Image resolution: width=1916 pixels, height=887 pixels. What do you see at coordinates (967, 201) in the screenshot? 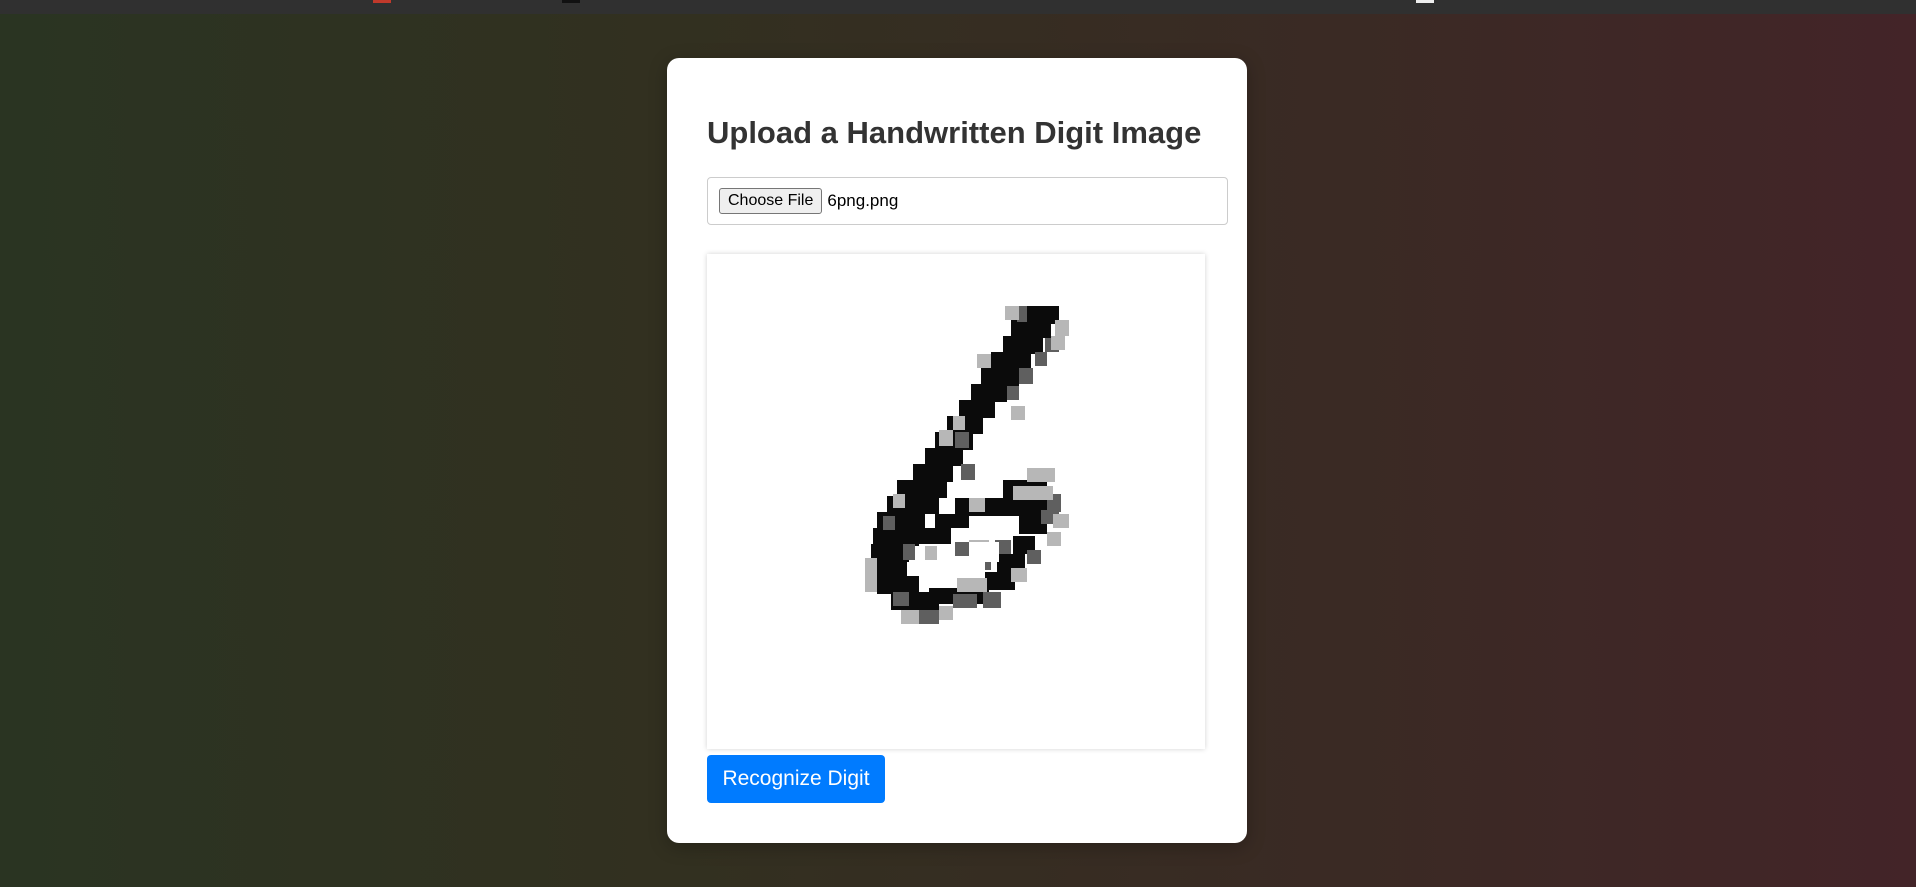
I see `file-upload-input: Choose File 6png.png` at bounding box center [967, 201].